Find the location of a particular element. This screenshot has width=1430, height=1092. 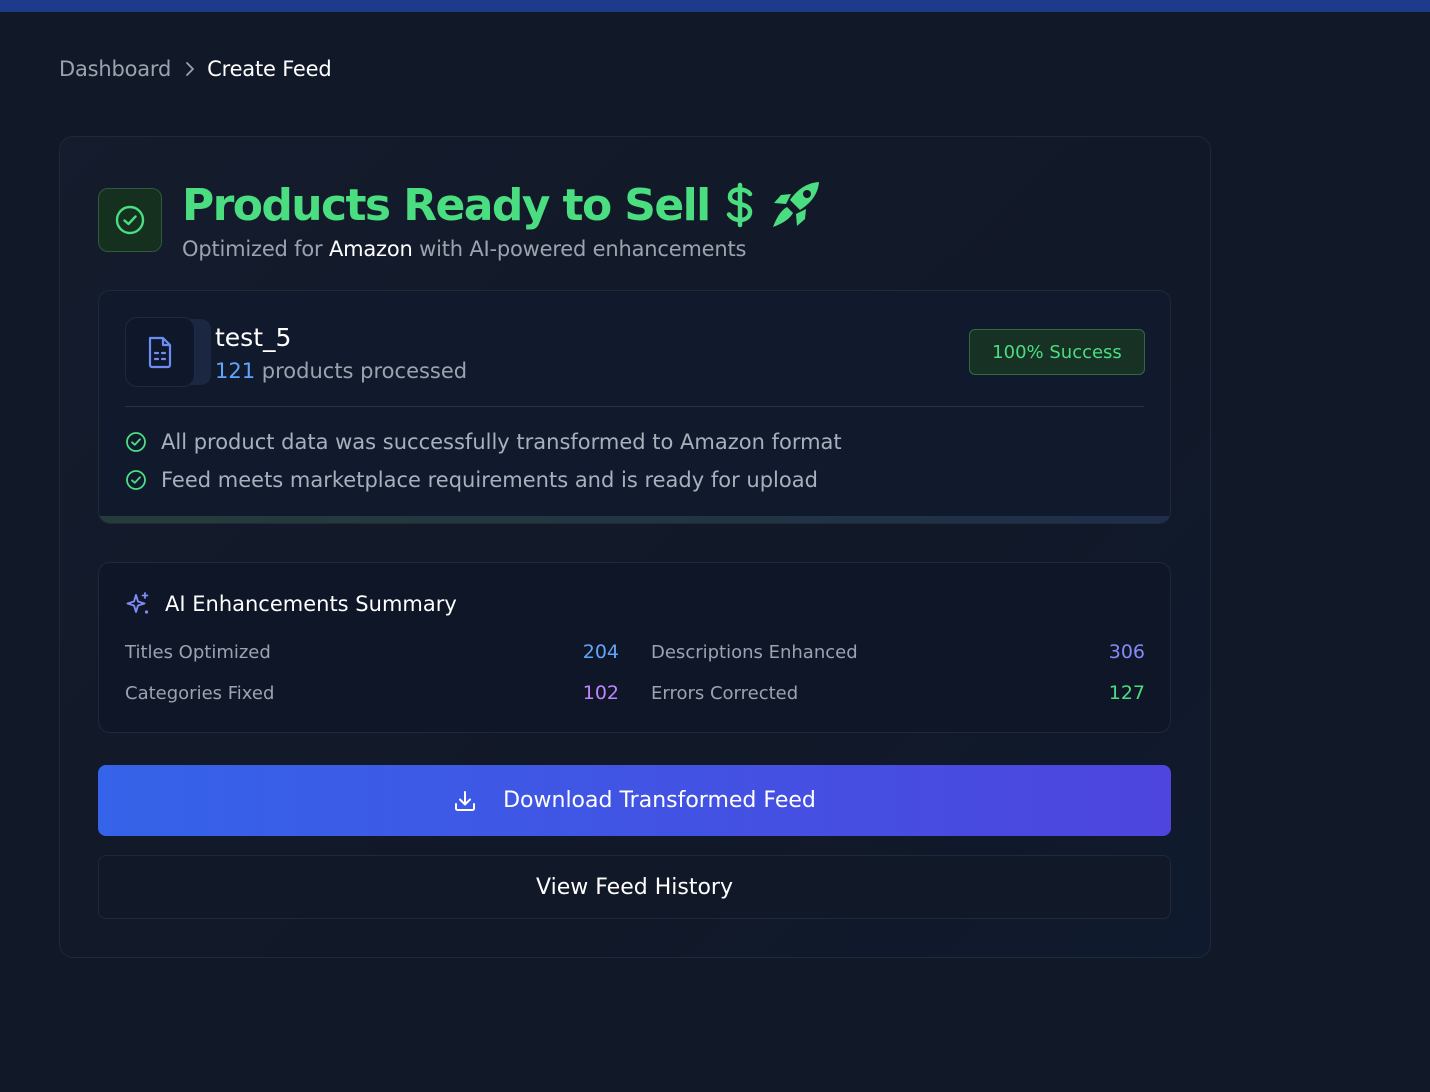

stat-titles-optimized: Titles Optimized 204 is located at coordinates (372, 652).